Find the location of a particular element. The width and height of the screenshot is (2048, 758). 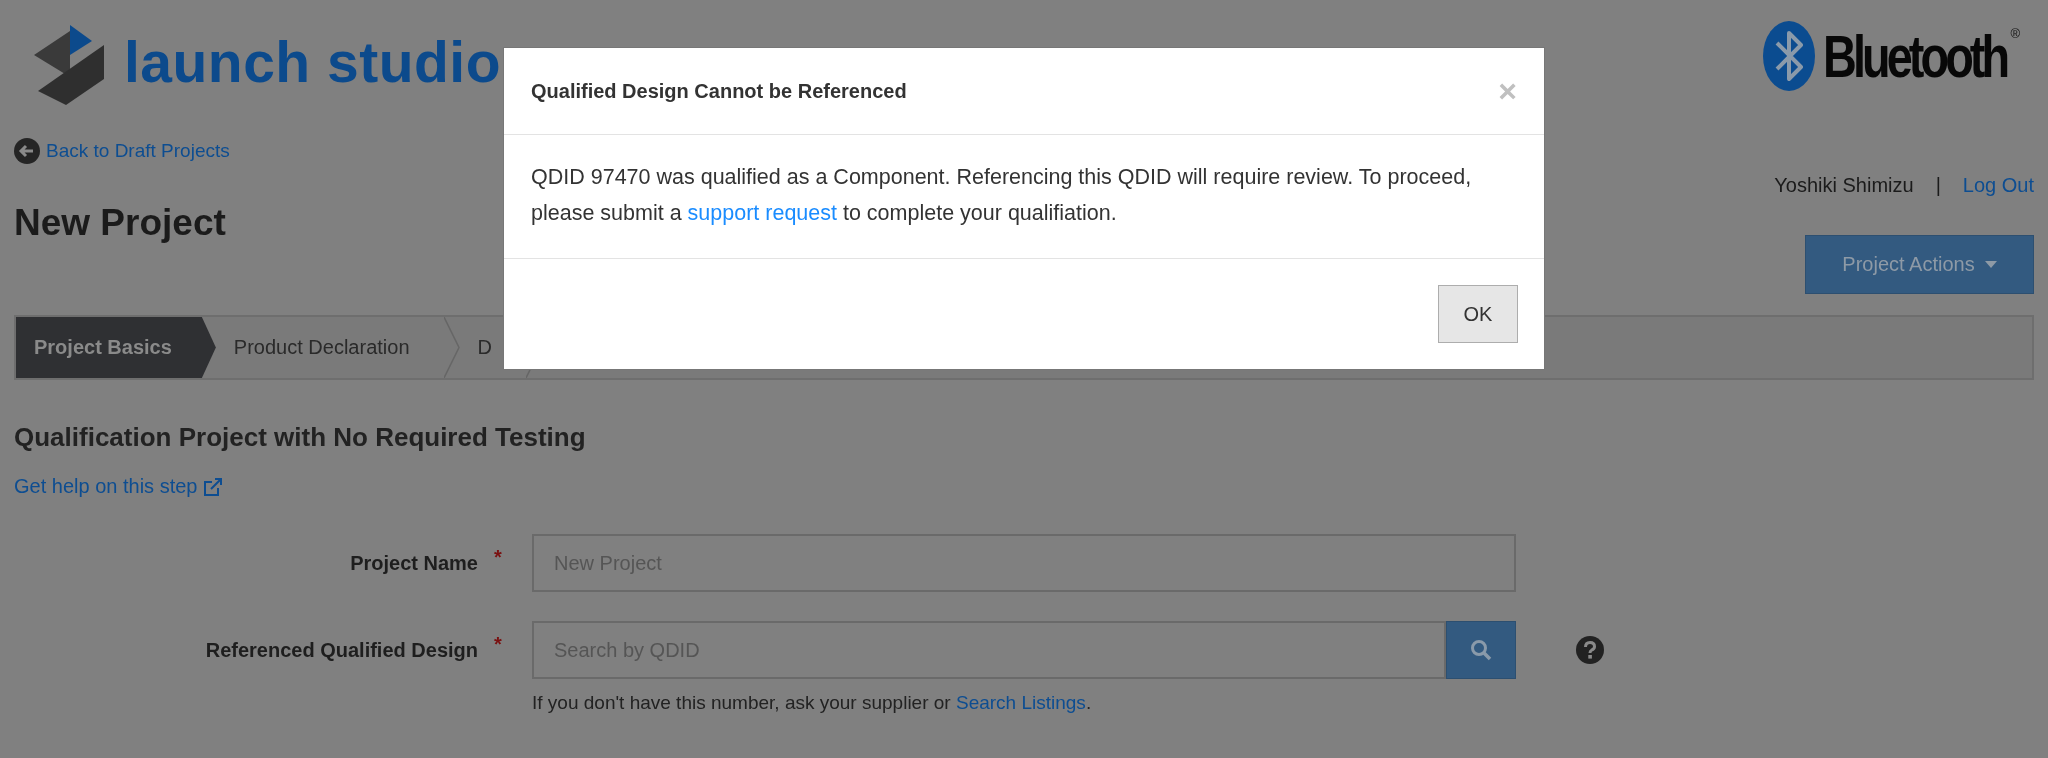

support-request-link: support request is located at coordinates (762, 213).